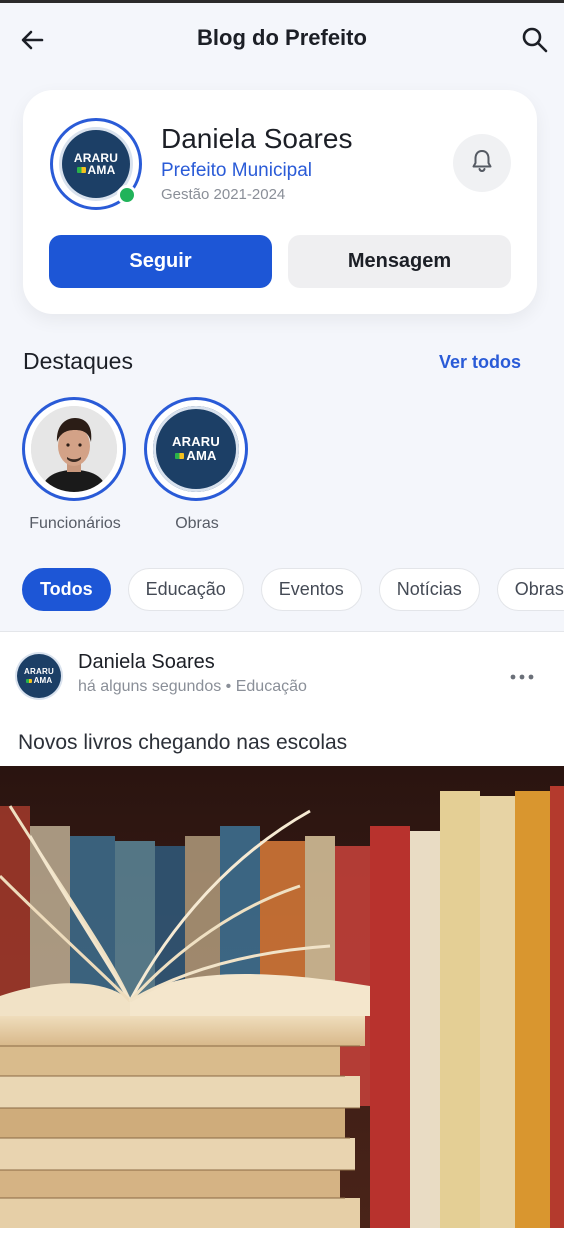 The image size is (564, 1233). Describe the element at coordinates (78, 361) in the screenshot. I see `highlights-title: Destaques` at that location.